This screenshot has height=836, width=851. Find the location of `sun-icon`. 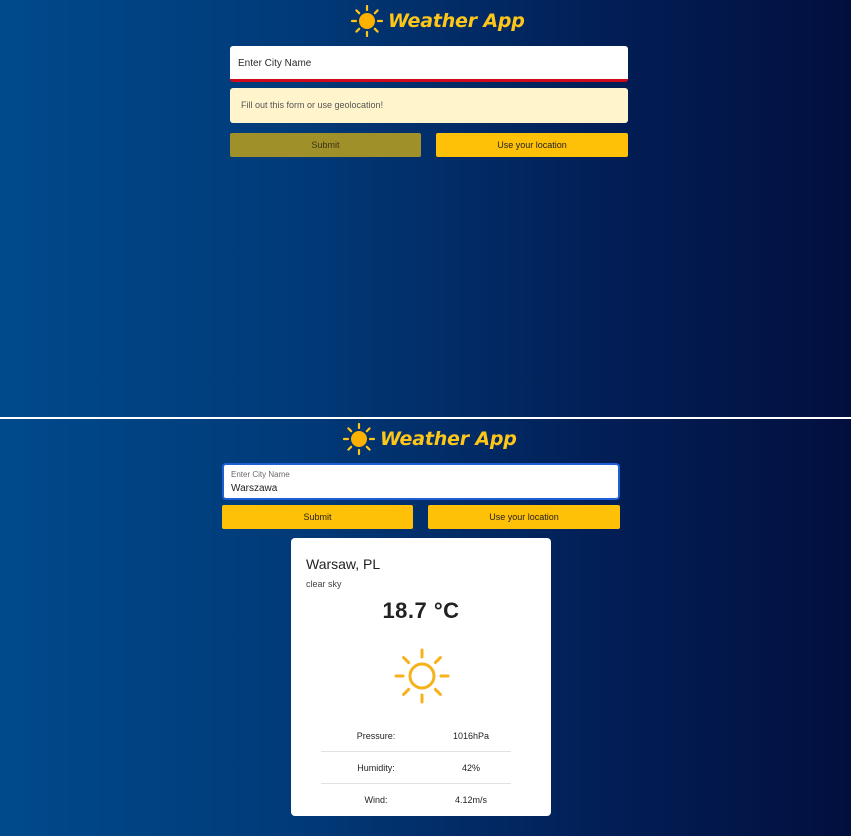

sun-icon is located at coordinates (422, 676).